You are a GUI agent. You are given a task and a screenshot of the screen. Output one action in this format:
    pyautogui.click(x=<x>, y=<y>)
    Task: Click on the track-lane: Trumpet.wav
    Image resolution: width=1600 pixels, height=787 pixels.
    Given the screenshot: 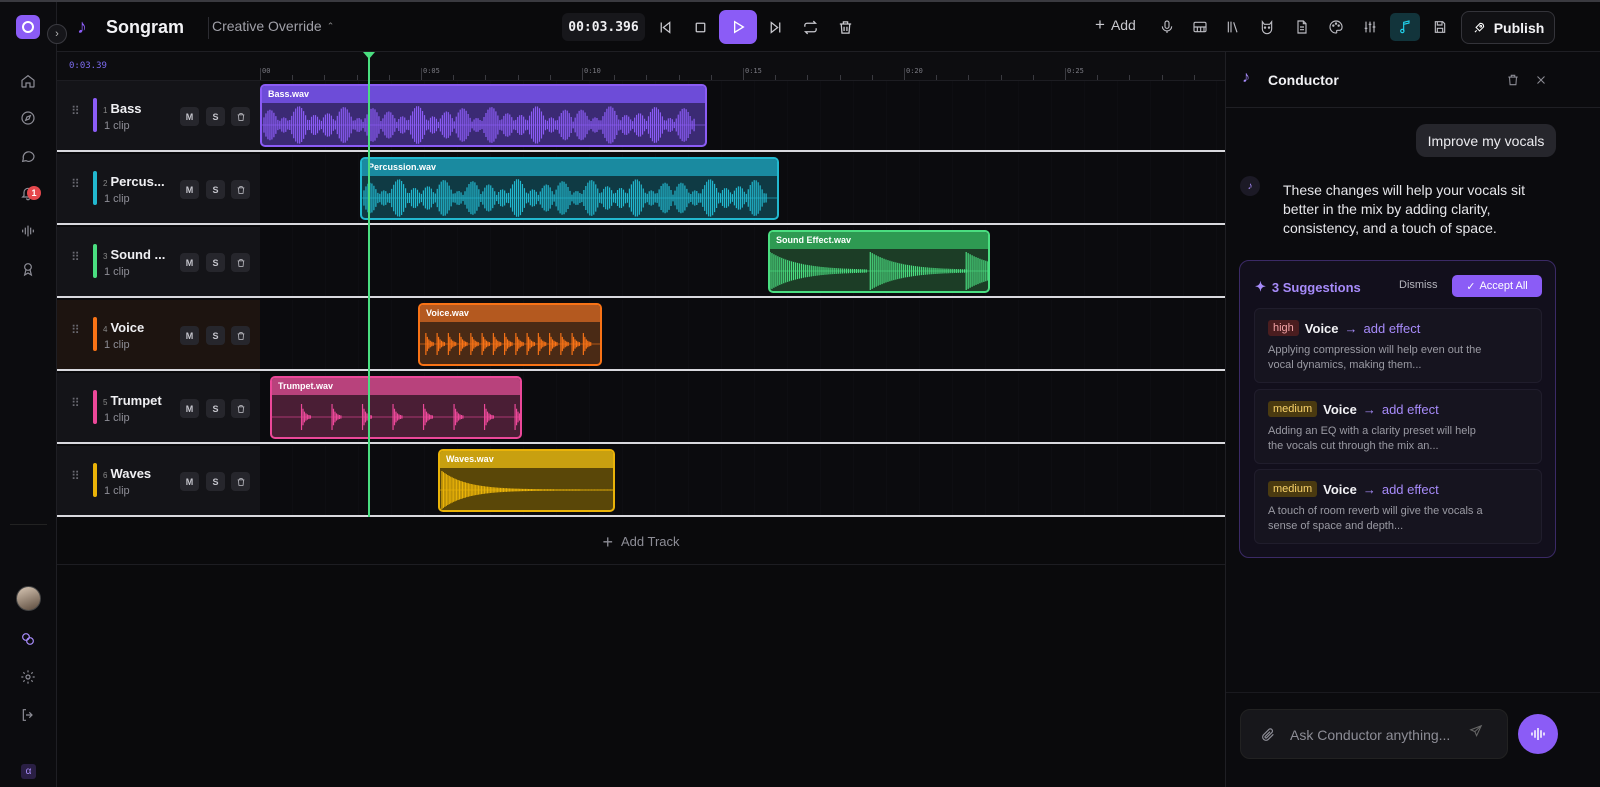 What is the action you would take?
    pyautogui.click(x=742, y=407)
    